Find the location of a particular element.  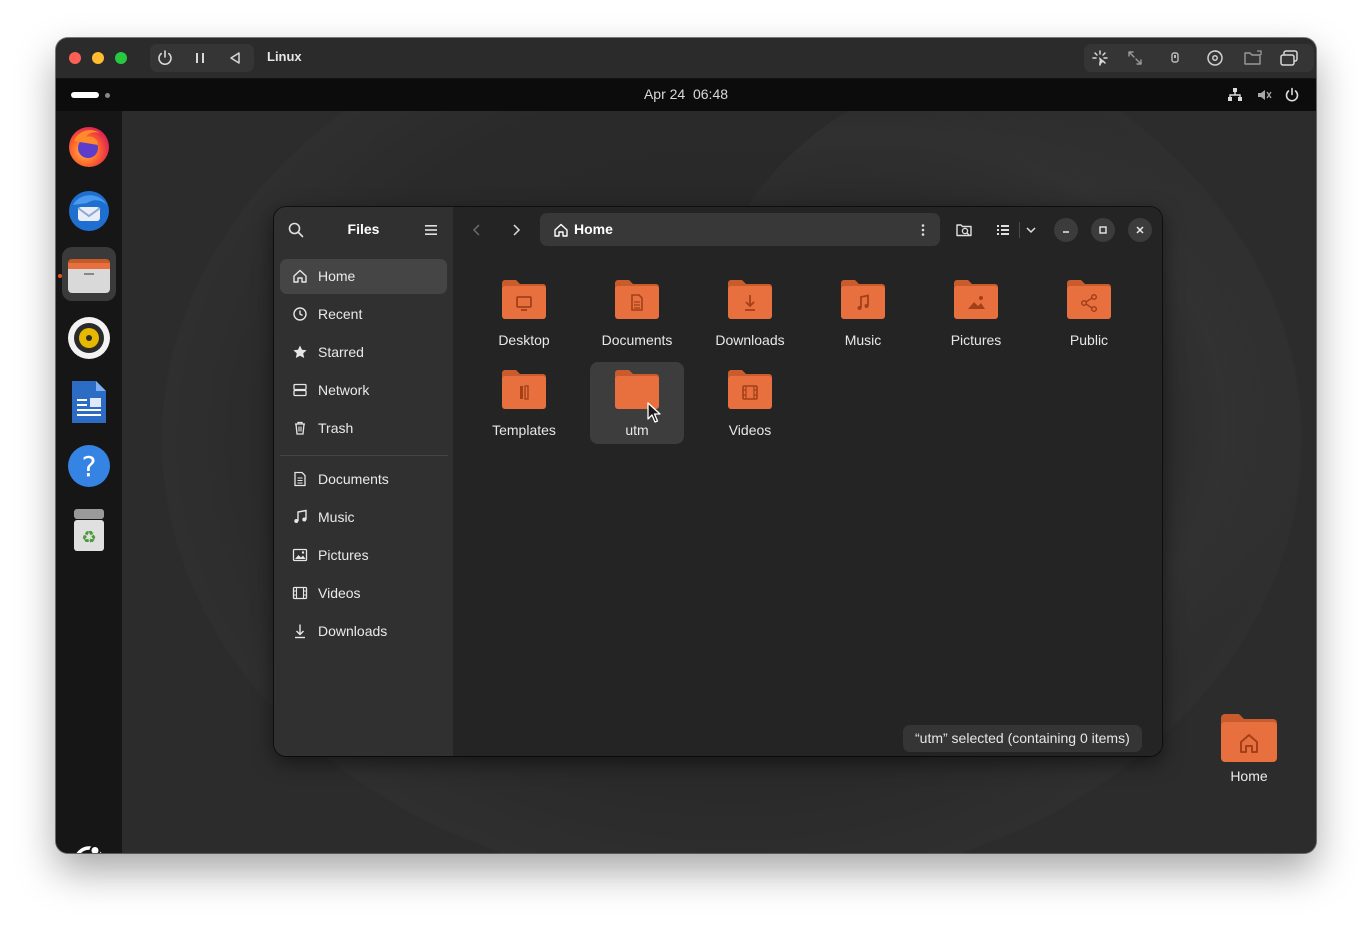

minimize-icon is located at coordinates (1066, 232).